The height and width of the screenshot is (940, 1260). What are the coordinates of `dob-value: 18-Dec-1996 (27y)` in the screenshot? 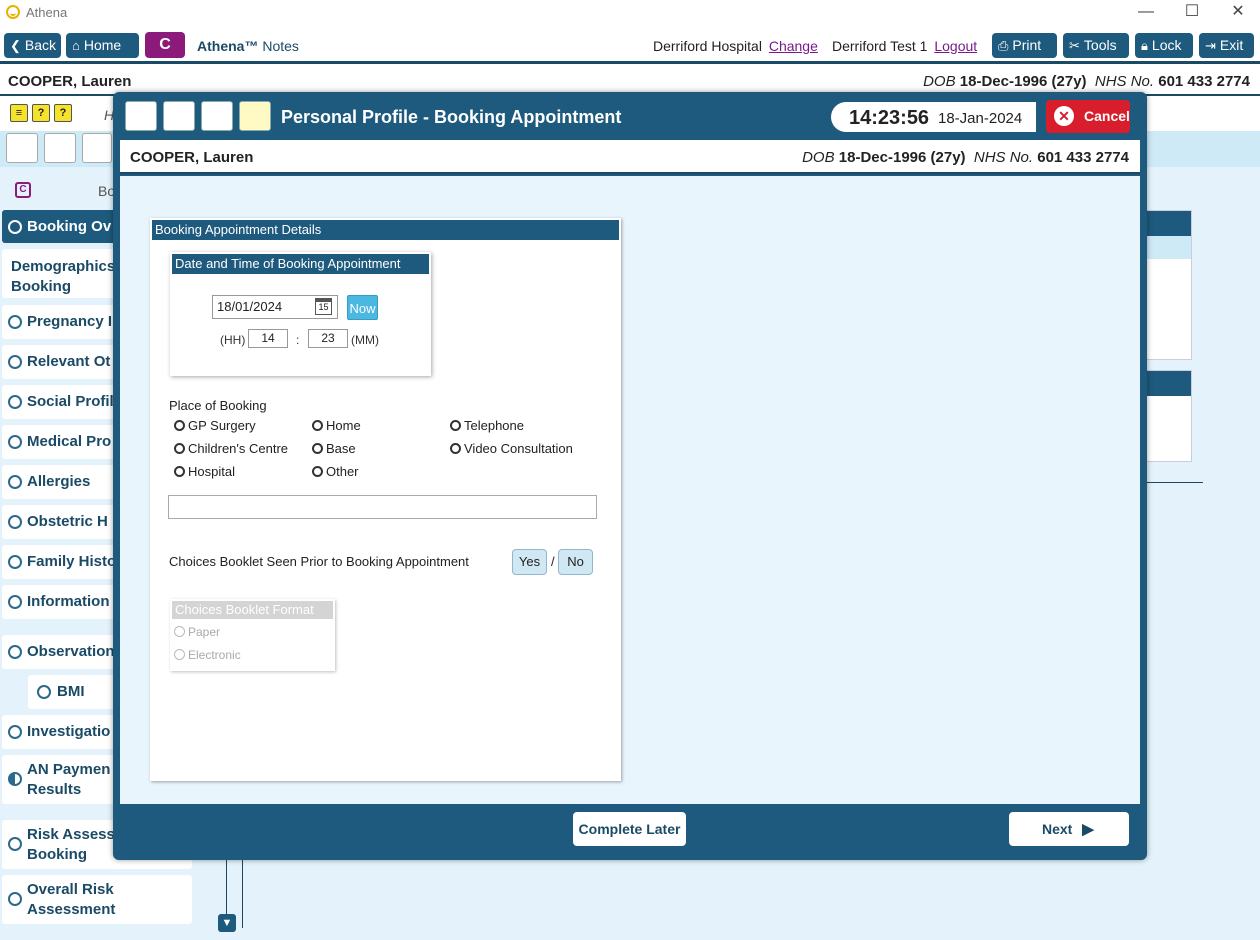 It's located at (902, 157).